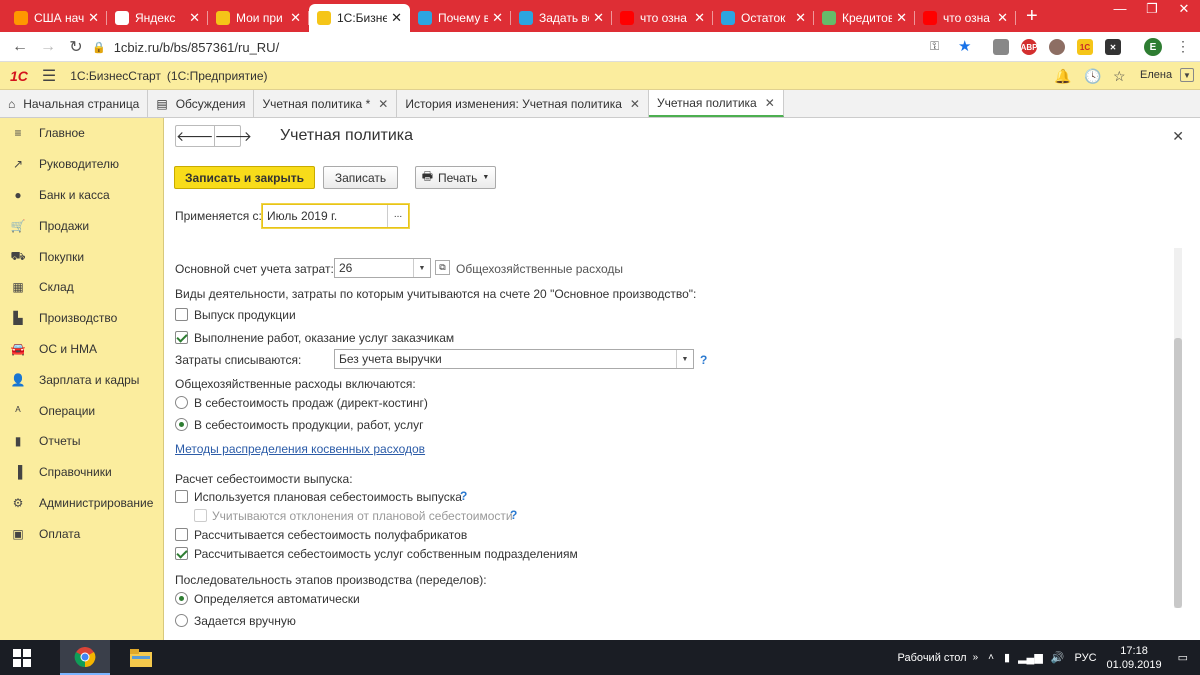 The height and width of the screenshot is (675, 1200). Describe the element at coordinates (201, 103) in the screenshot. I see `page-tab: ▤ Обсуждения` at that location.